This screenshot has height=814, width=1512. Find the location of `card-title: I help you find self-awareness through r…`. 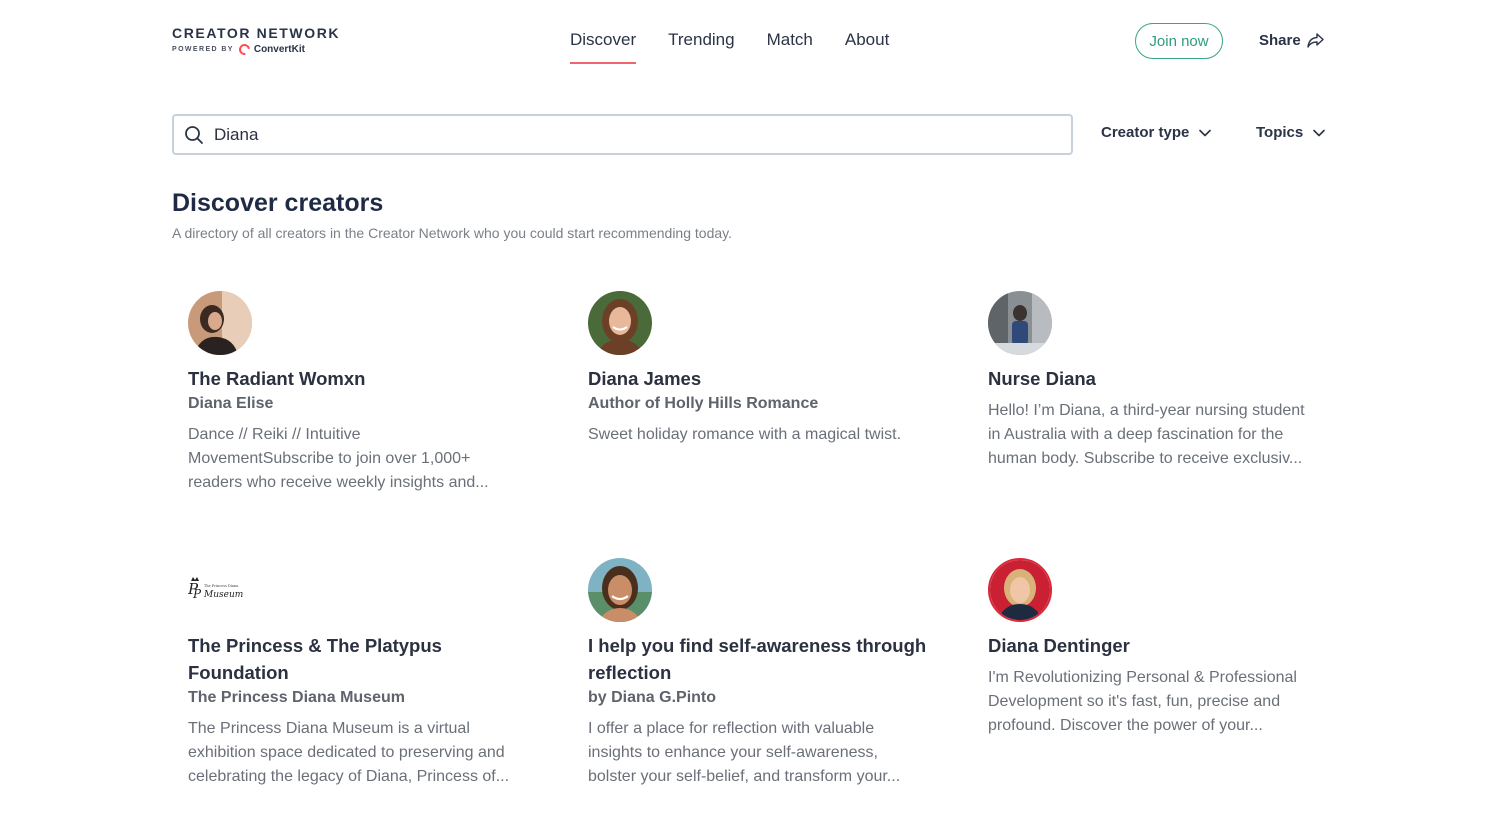

card-title: I help you find self-awareness through r… is located at coordinates (757, 659).